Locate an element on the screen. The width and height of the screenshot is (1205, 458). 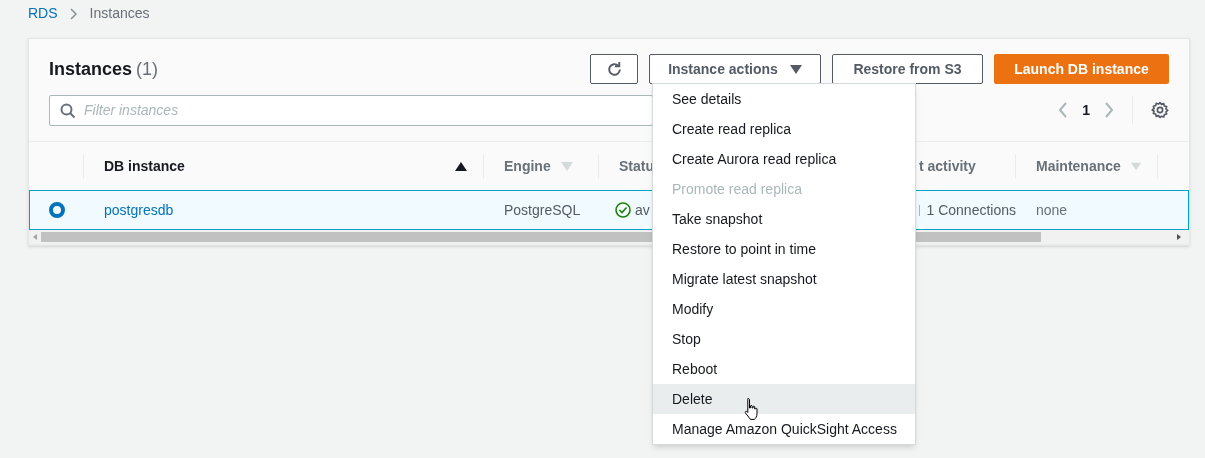
column-header: Maintenance is located at coordinates (1078, 166).